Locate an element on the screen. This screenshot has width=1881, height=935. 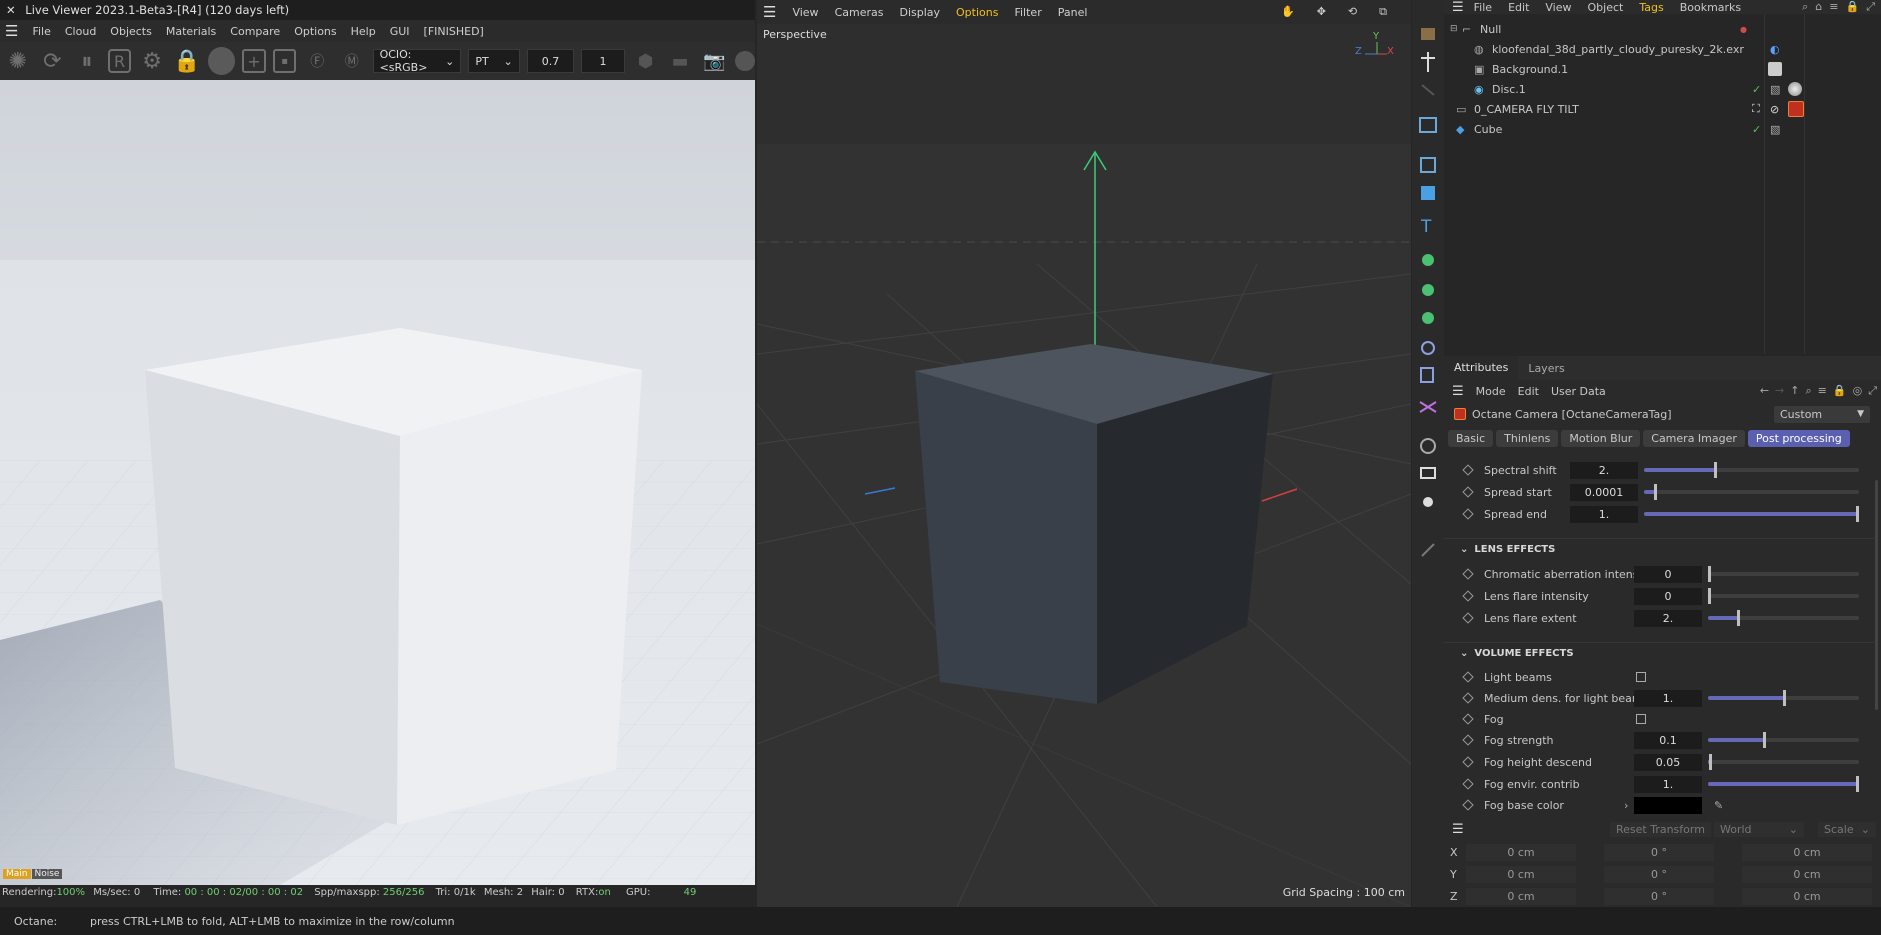
param-value-field: 0 is located at coordinates (1668, 574).